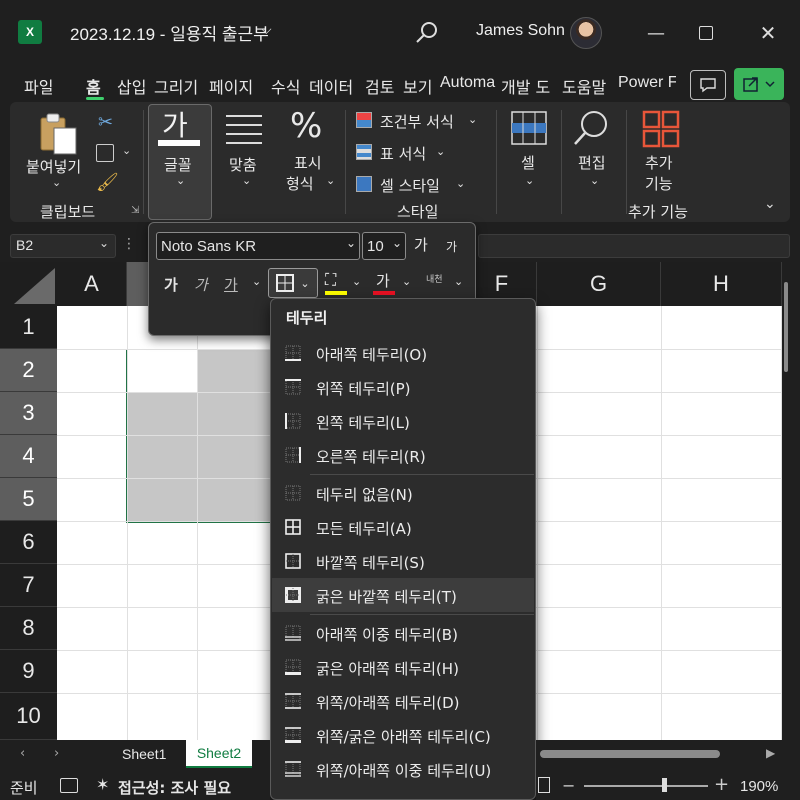  What do you see at coordinates (59, 134) in the screenshot?
I see `paste-icon` at bounding box center [59, 134].